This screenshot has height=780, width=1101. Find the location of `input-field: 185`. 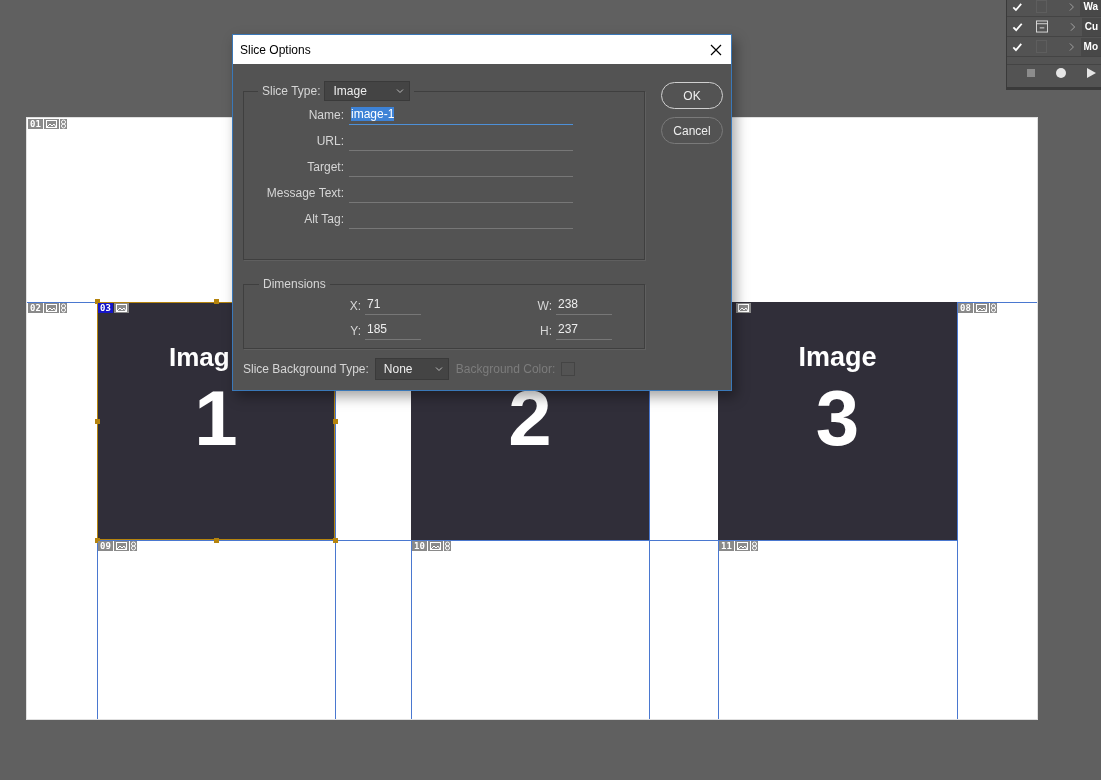

input-field: 185 is located at coordinates (393, 330).